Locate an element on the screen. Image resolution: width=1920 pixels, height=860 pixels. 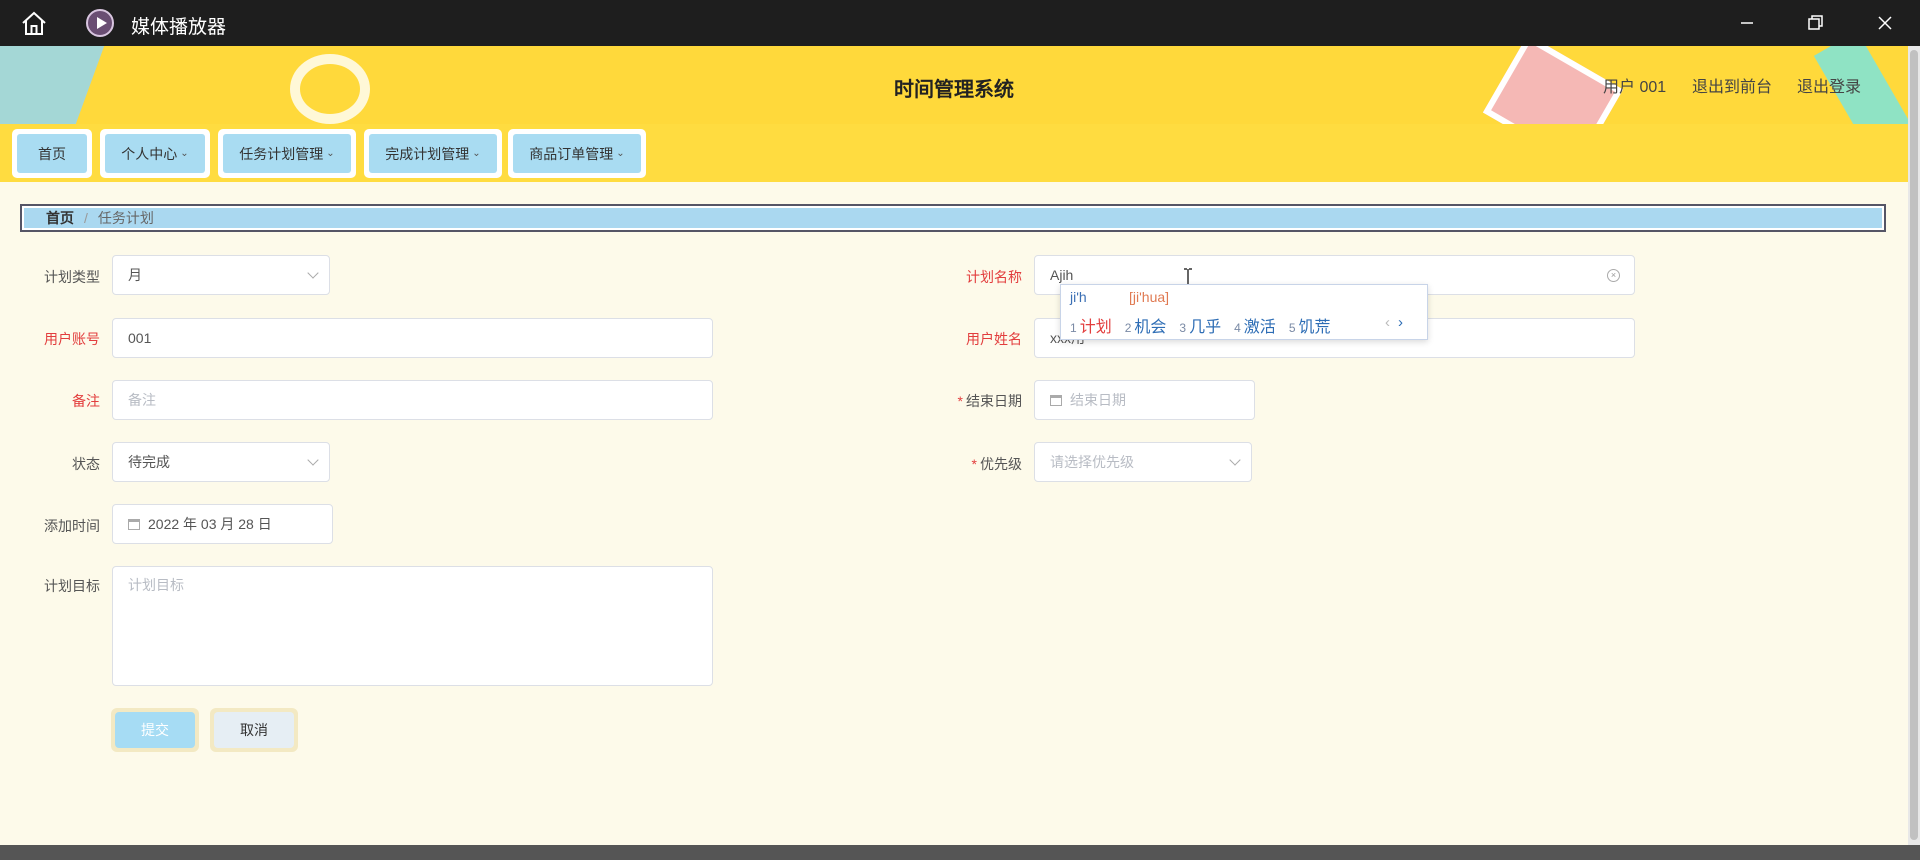
ime-prev-page-icon: ‹ is located at coordinates (1387, 322).